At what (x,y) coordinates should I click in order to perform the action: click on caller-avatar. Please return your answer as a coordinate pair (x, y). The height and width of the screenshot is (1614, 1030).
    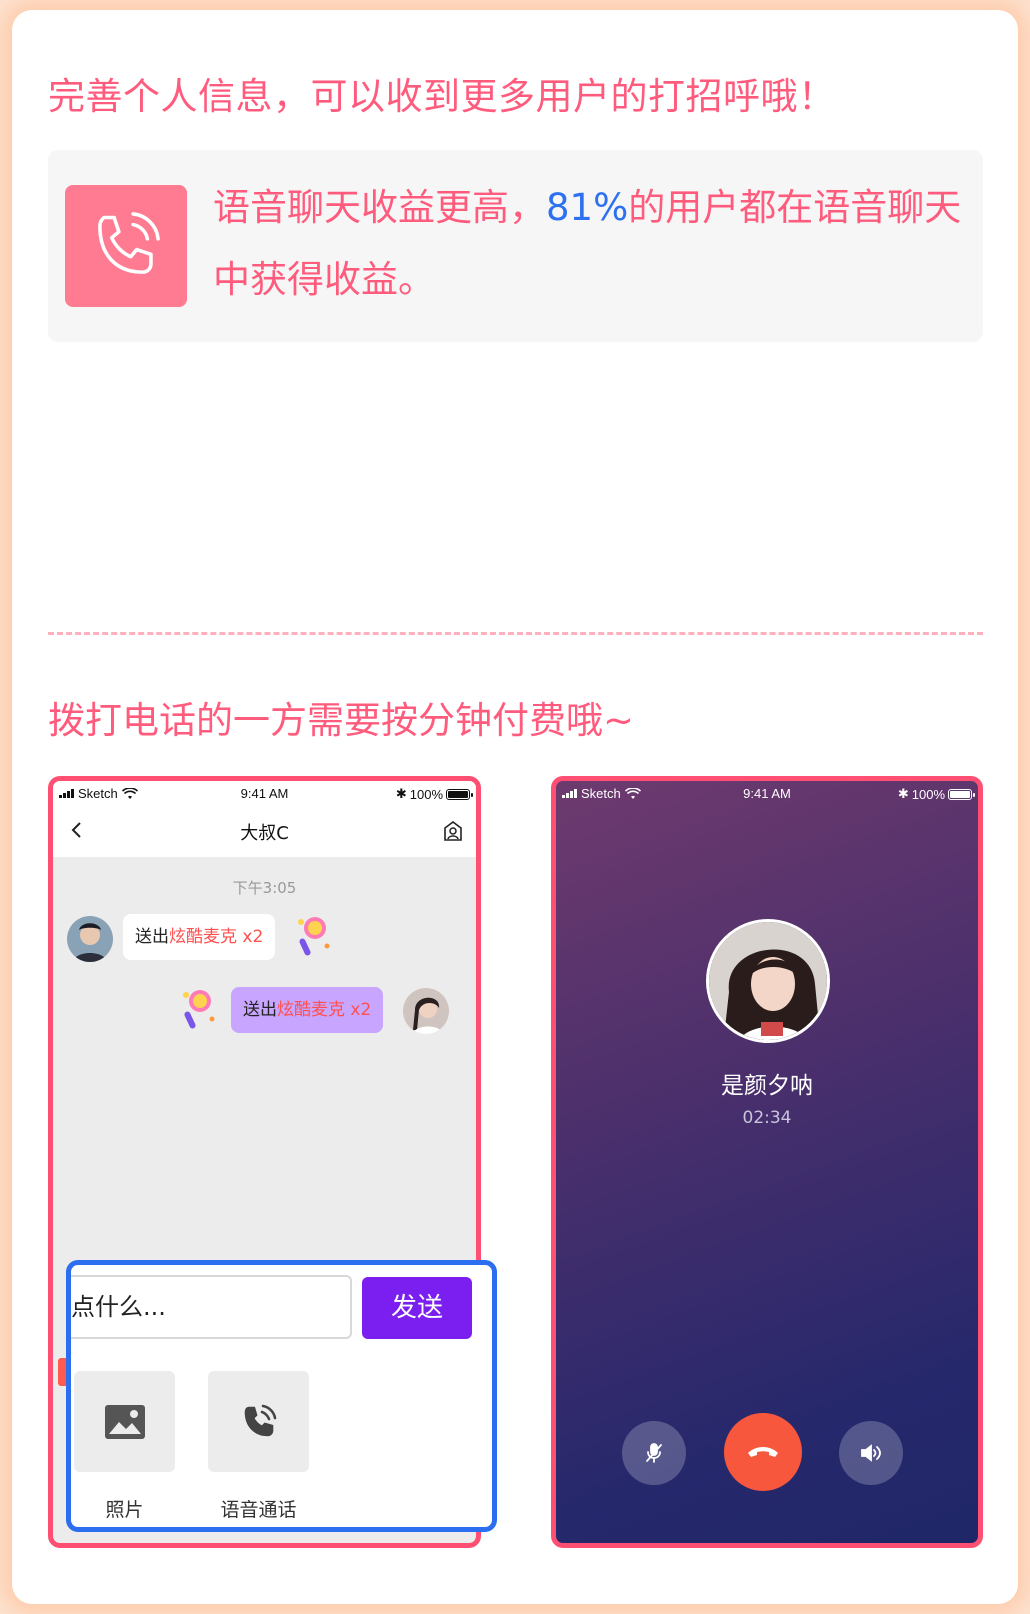
    Looking at the image, I should click on (768, 981).